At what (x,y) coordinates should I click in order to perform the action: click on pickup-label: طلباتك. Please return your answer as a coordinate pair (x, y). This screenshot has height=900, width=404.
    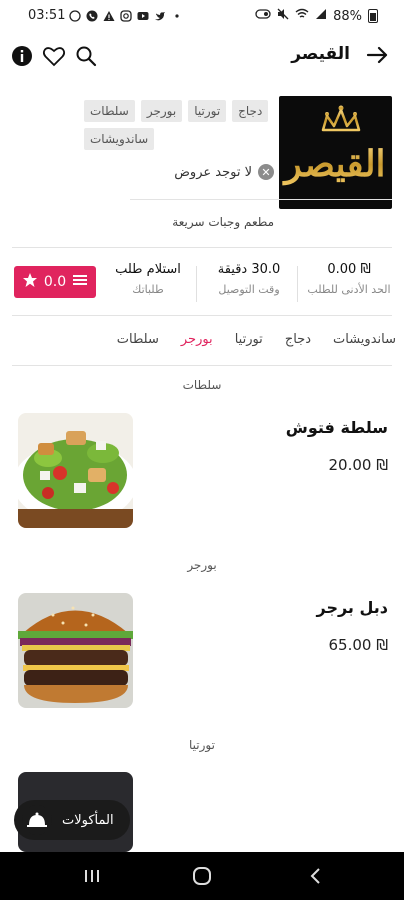
    Looking at the image, I should click on (148, 289).